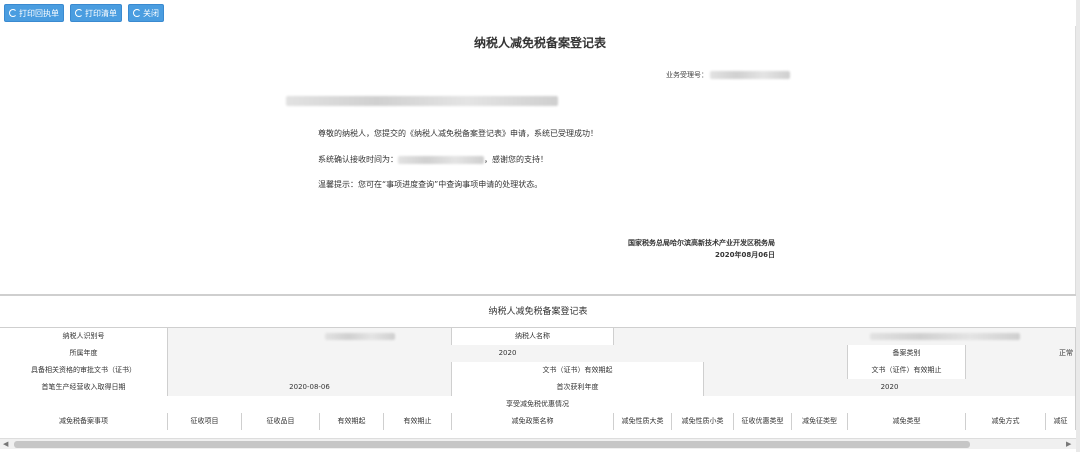  I want to click on redacted-taxpayer-id, so click(359, 336).